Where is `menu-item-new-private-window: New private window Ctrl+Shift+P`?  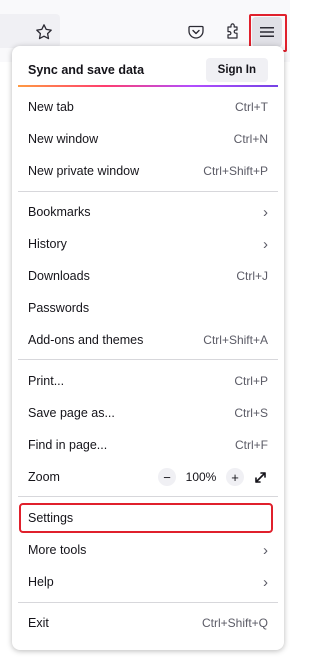
menu-item-new-private-window: New private window Ctrl+Shift+P is located at coordinates (148, 171).